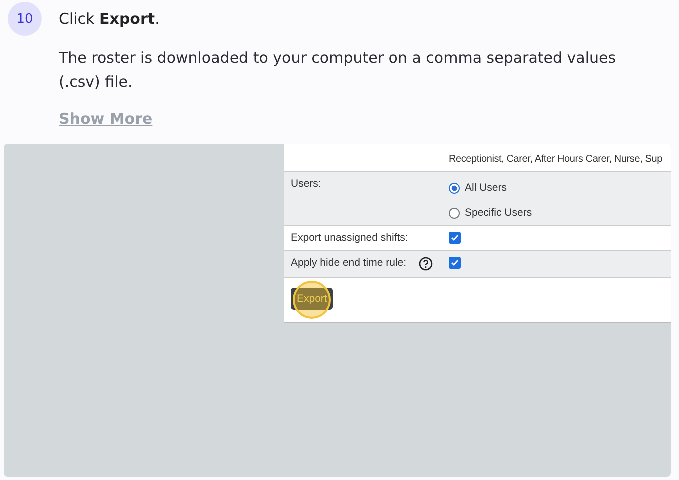 The width and height of the screenshot is (679, 480). What do you see at coordinates (306, 184) in the screenshot?
I see `users-label: Users:` at bounding box center [306, 184].